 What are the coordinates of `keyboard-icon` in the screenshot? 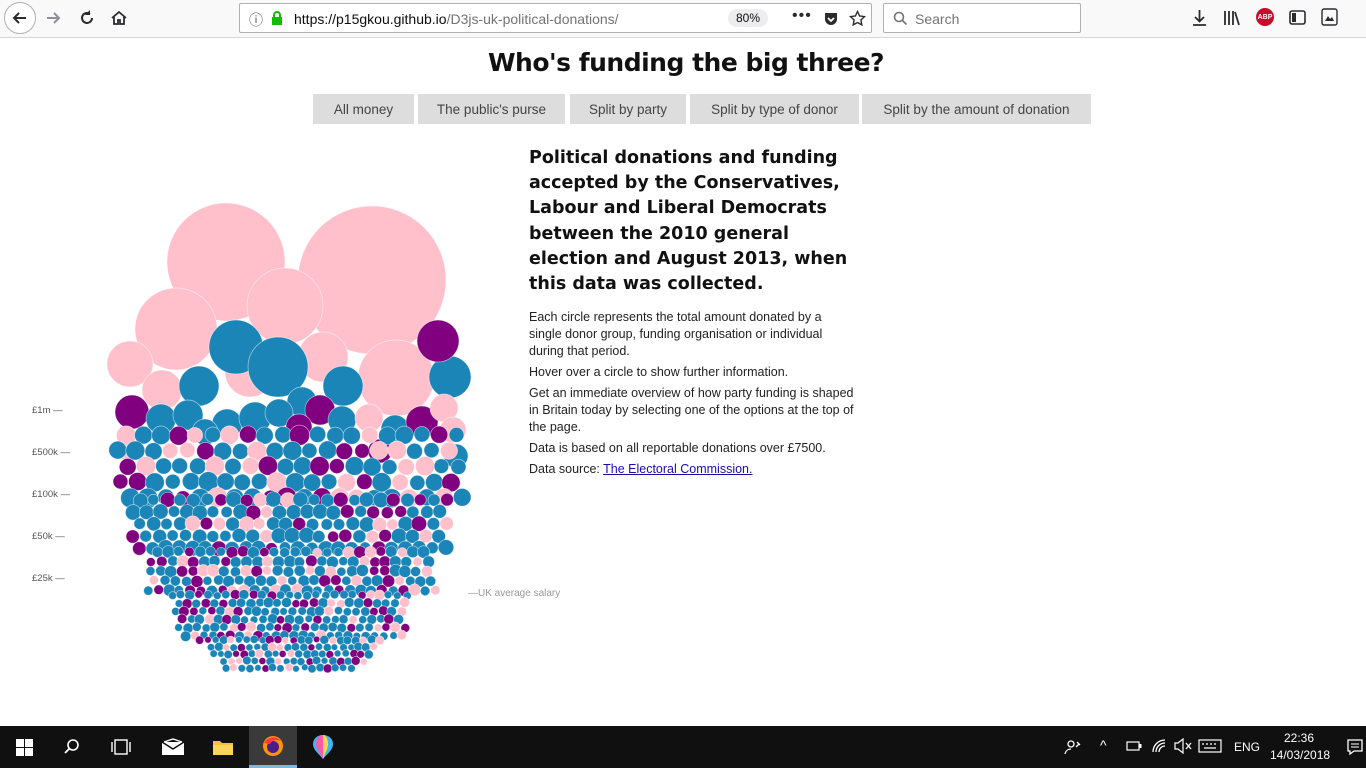 It's located at (1210, 746).